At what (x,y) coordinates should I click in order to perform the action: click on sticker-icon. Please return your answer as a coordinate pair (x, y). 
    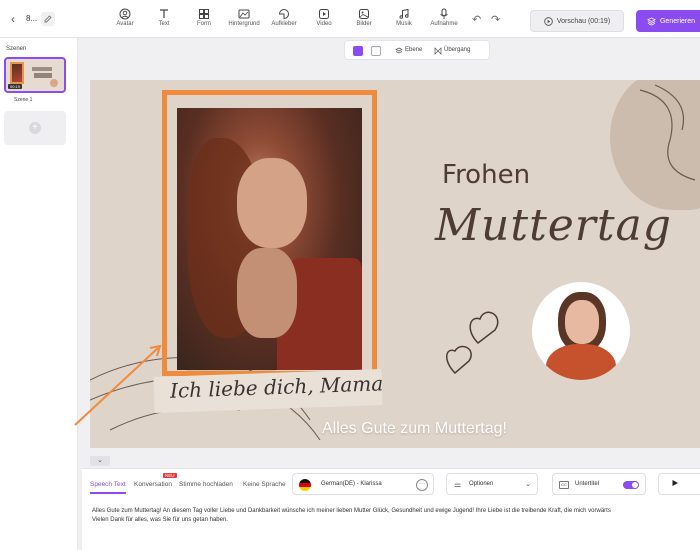
    Looking at the image, I should click on (283, 14).